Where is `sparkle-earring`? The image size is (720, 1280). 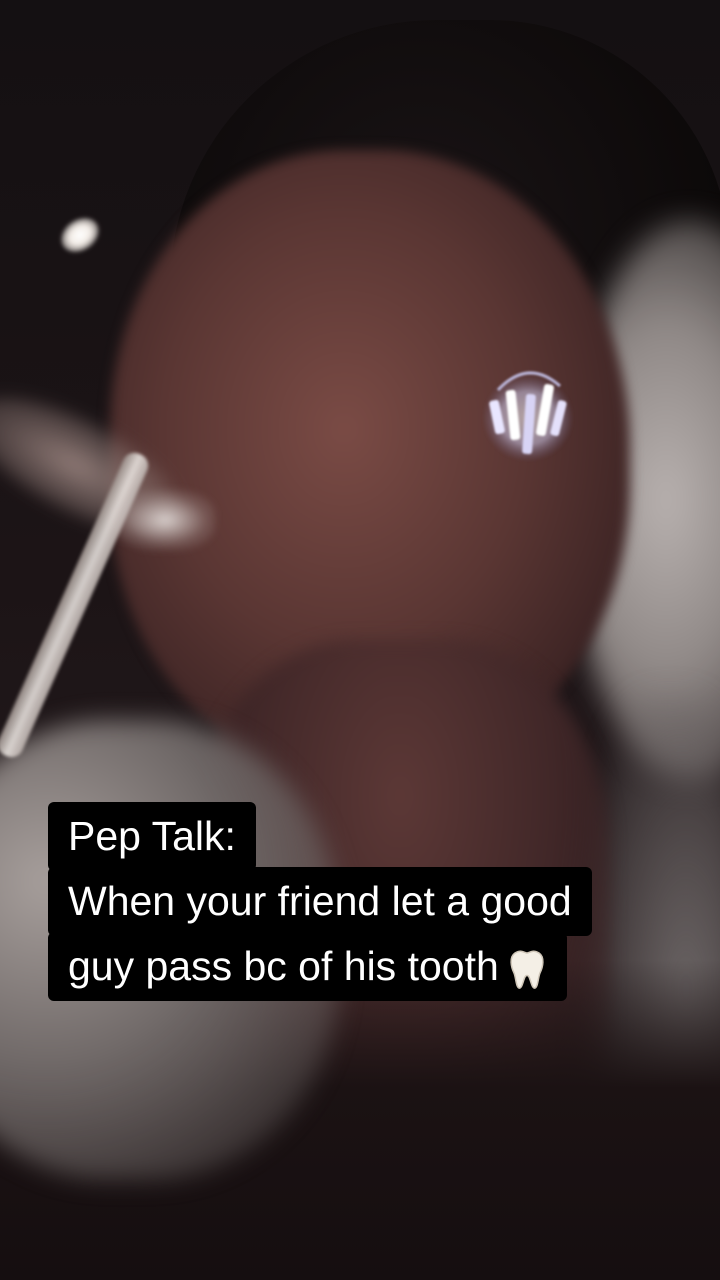
sparkle-earring is located at coordinates (528, 416).